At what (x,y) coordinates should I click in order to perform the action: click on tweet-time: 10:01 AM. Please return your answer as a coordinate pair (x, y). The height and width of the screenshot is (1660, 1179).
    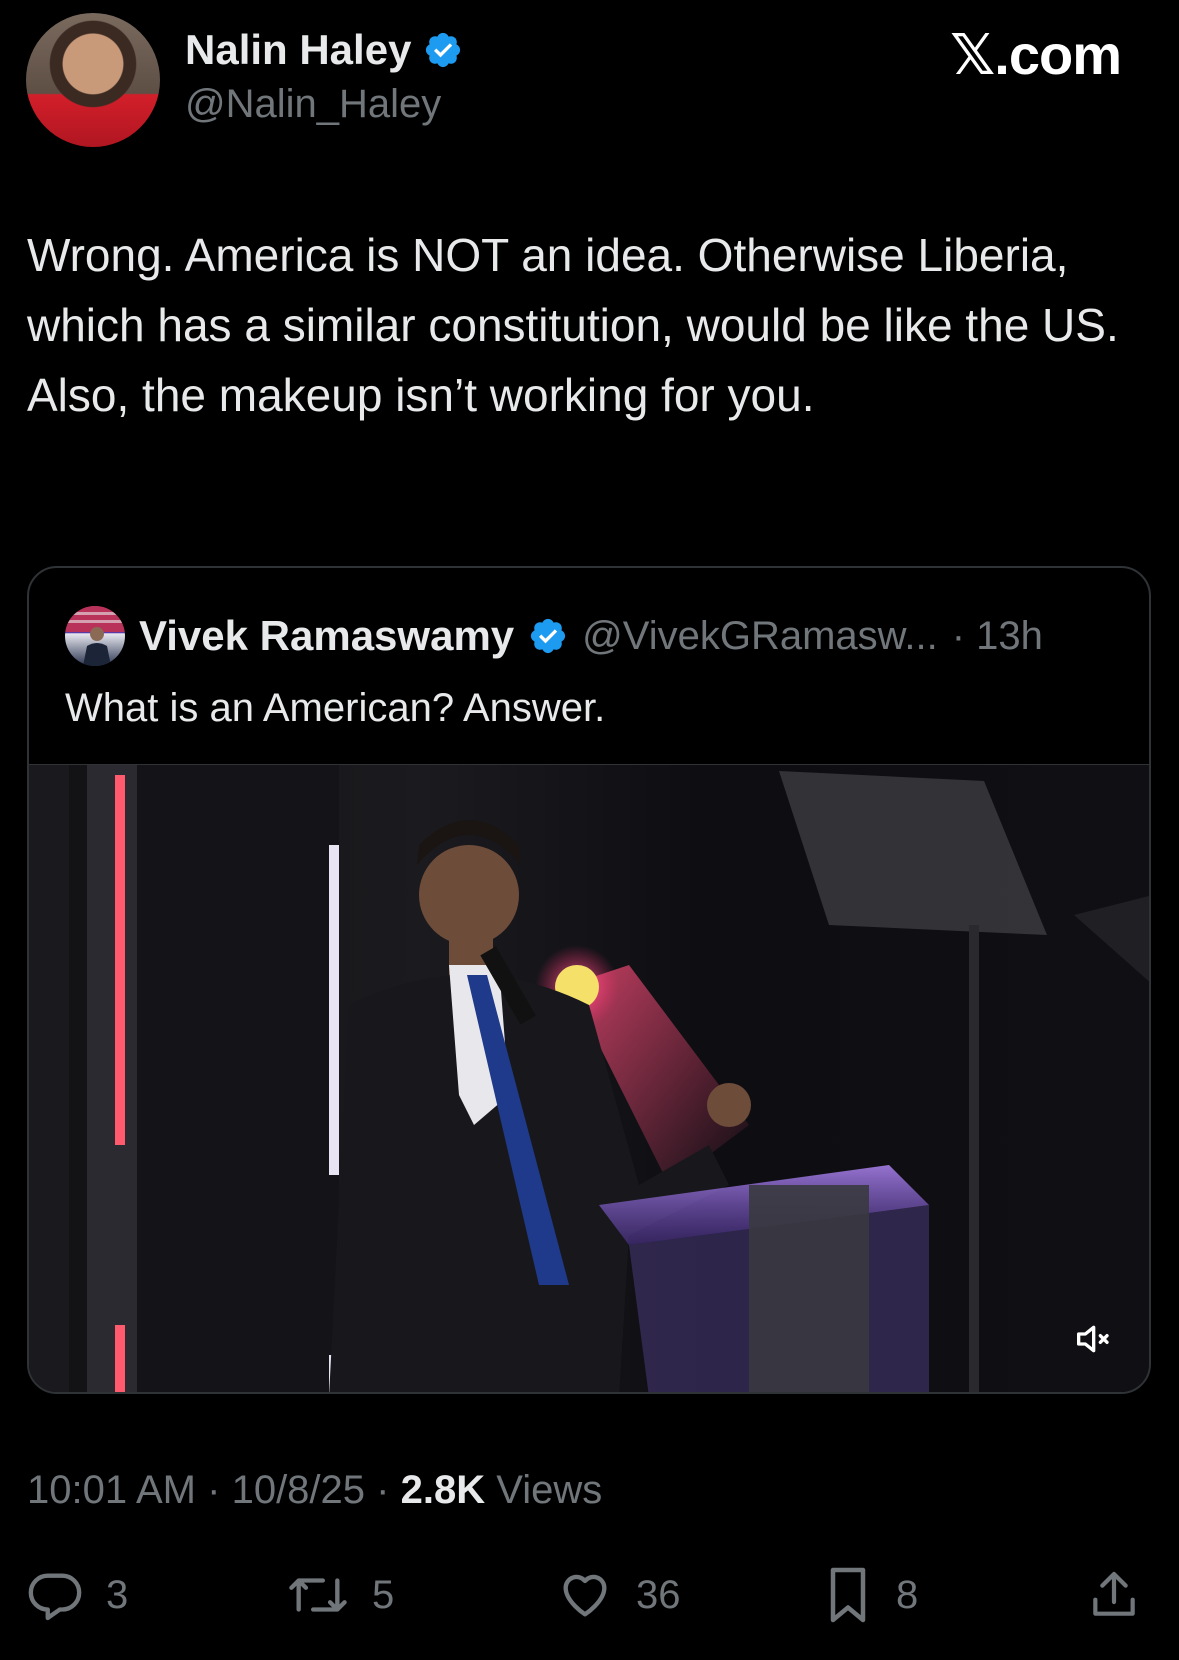
    Looking at the image, I should click on (111, 1490).